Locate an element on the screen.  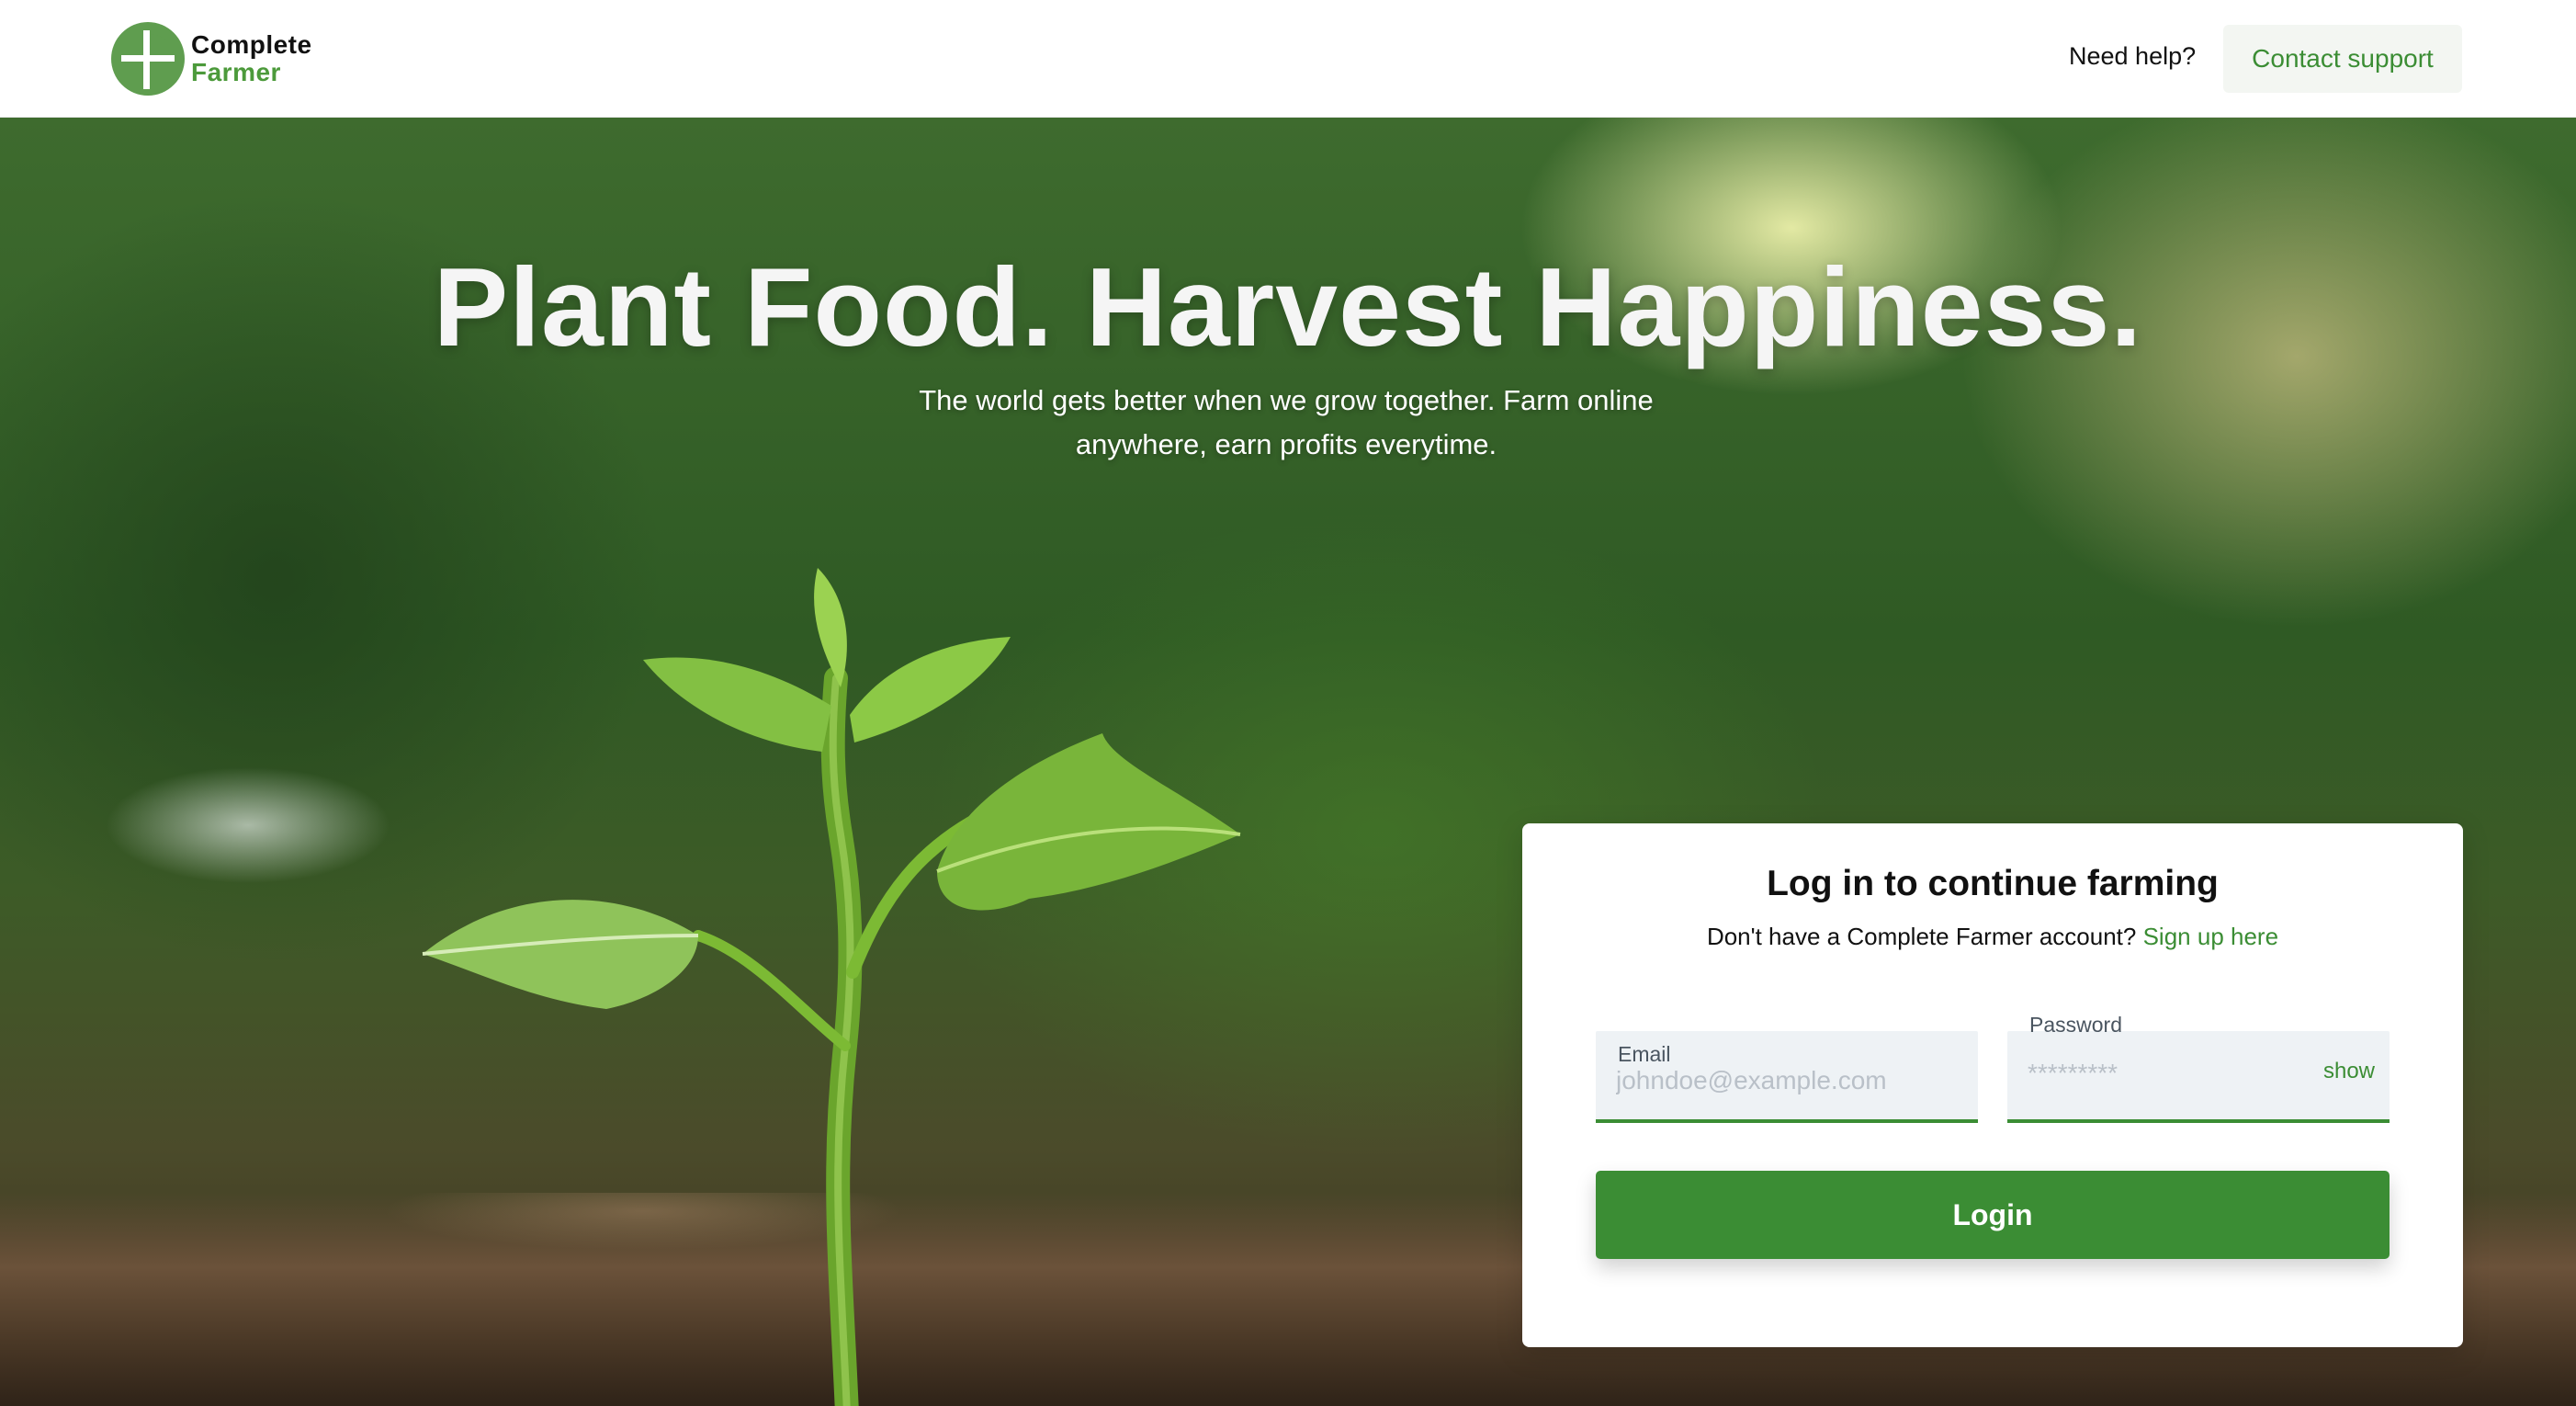
need-help-text: Need help? is located at coordinates (2133, 56).